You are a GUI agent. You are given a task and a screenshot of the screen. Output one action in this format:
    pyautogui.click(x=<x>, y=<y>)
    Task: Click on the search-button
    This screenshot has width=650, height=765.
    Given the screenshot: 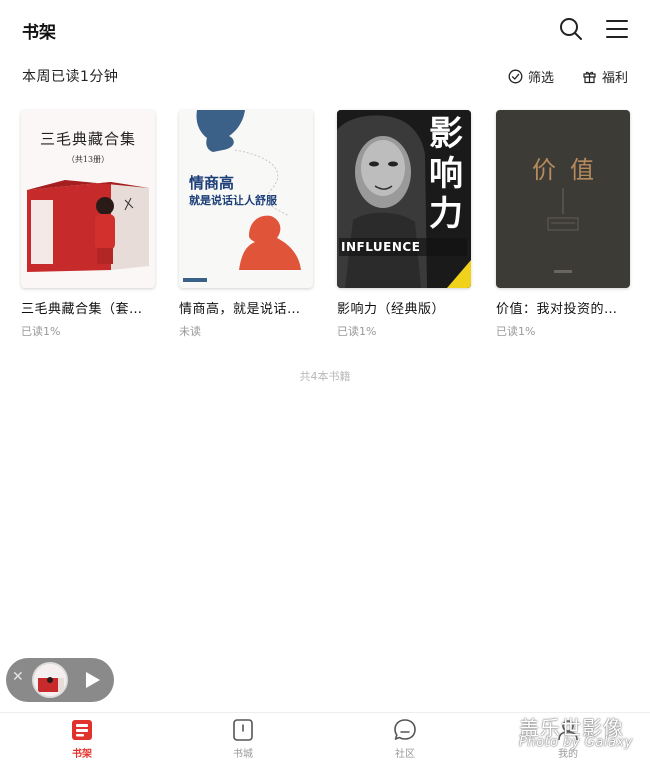 What is the action you would take?
    pyautogui.click(x=571, y=29)
    